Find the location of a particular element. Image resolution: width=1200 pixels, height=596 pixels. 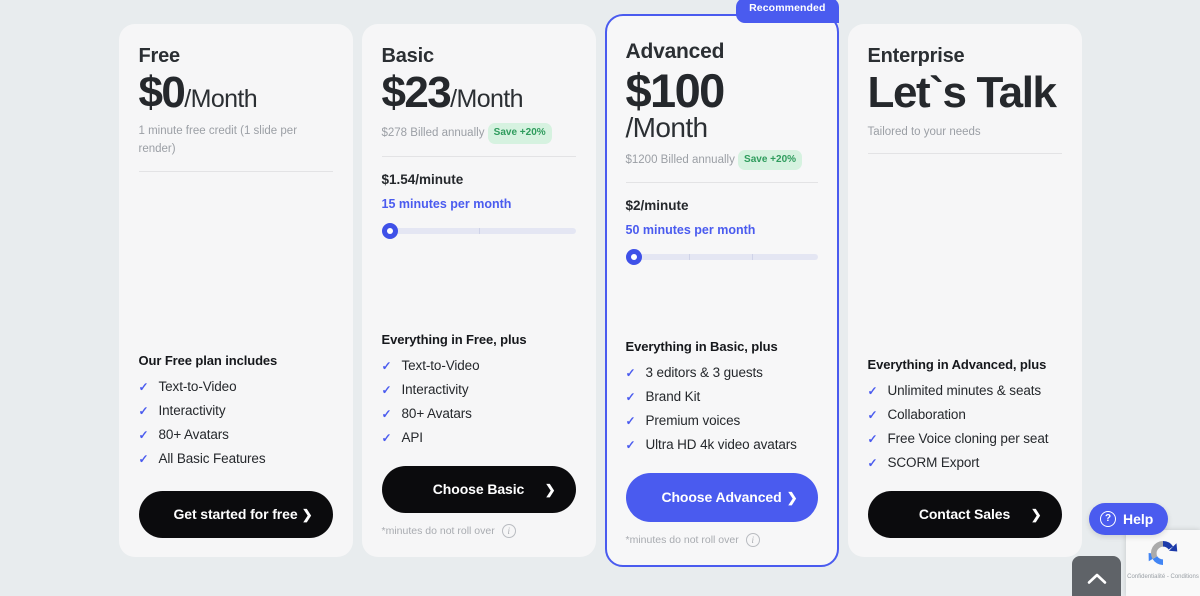

slider-track is located at coordinates (721, 257).